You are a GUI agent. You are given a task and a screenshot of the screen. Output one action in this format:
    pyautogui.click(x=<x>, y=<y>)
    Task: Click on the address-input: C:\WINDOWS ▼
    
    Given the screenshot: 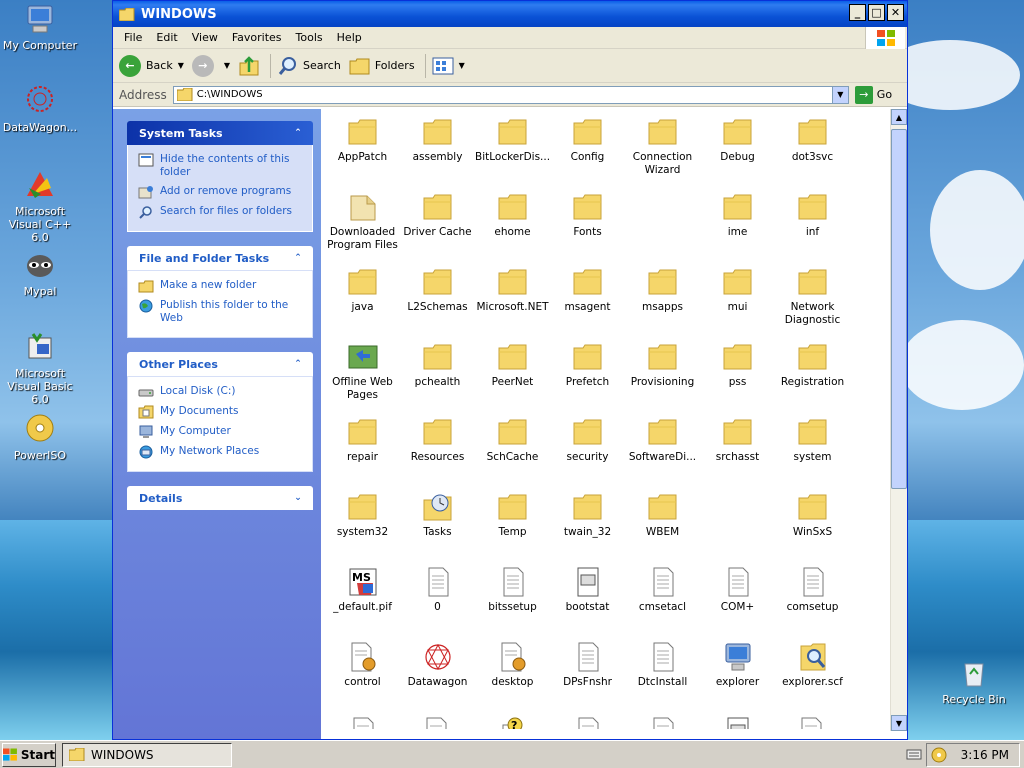 What is the action you would take?
    pyautogui.click(x=510, y=94)
    